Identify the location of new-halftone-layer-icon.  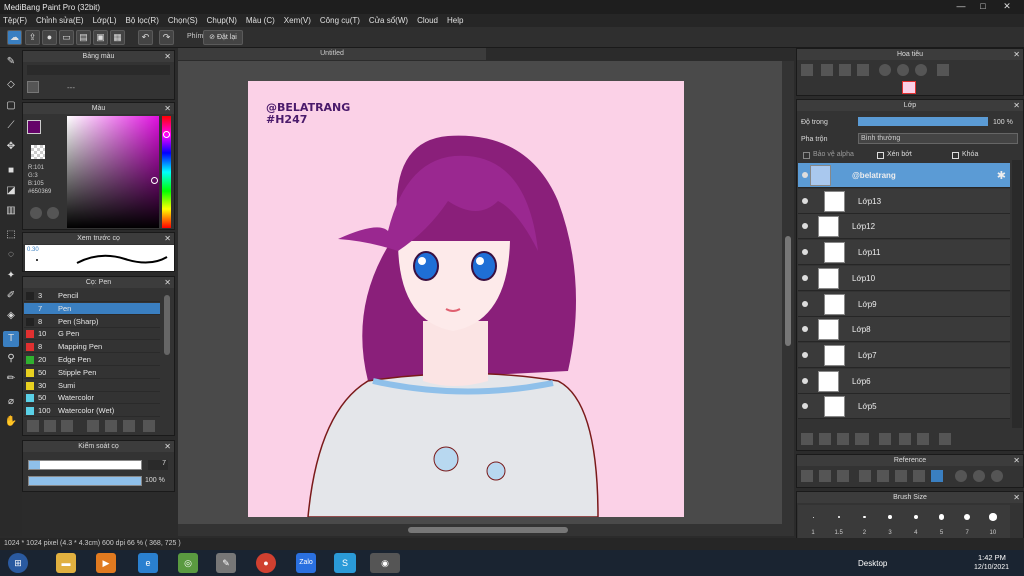
(825, 439).